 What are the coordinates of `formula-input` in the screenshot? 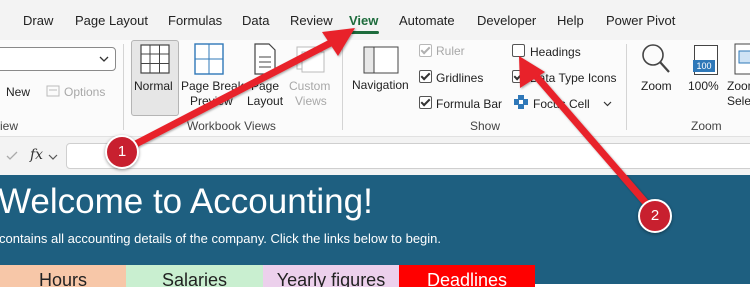 It's located at (408, 156).